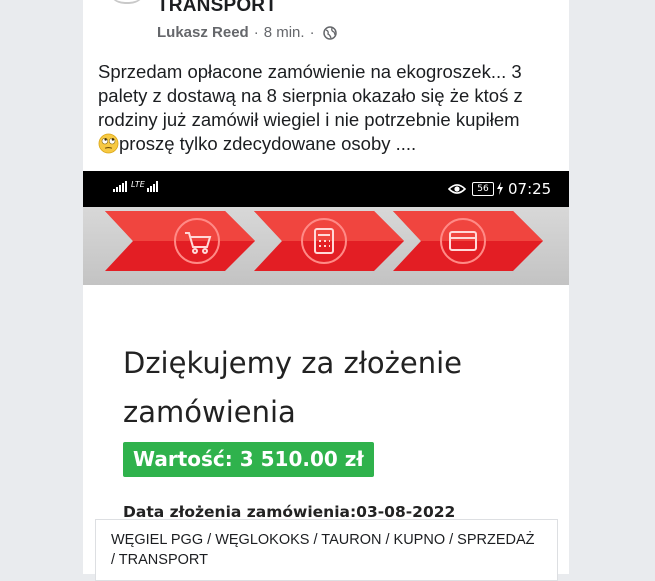 This screenshot has width=655, height=581. I want to click on post-time: 8 min., so click(284, 32).